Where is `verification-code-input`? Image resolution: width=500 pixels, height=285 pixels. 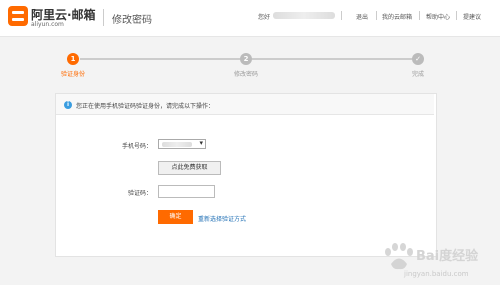
verification-code-input is located at coordinates (186, 191).